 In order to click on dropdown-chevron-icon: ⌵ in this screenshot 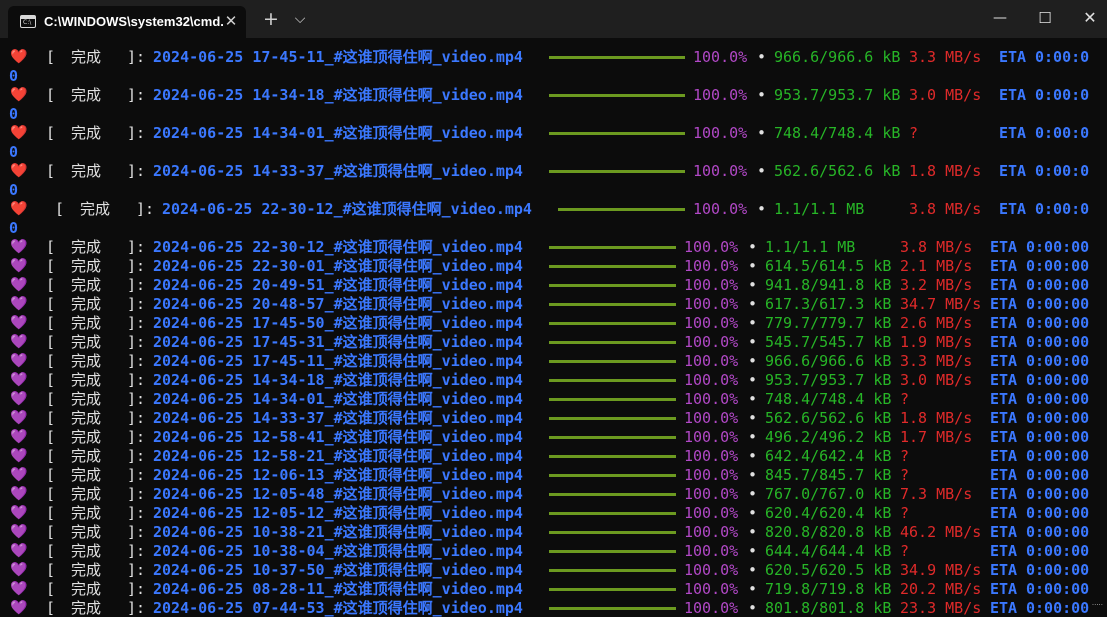, I will do `click(300, 19)`.